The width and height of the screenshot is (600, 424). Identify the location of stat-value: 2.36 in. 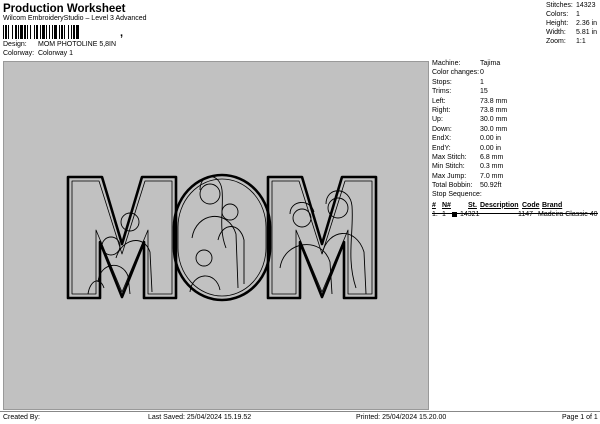
(587, 23).